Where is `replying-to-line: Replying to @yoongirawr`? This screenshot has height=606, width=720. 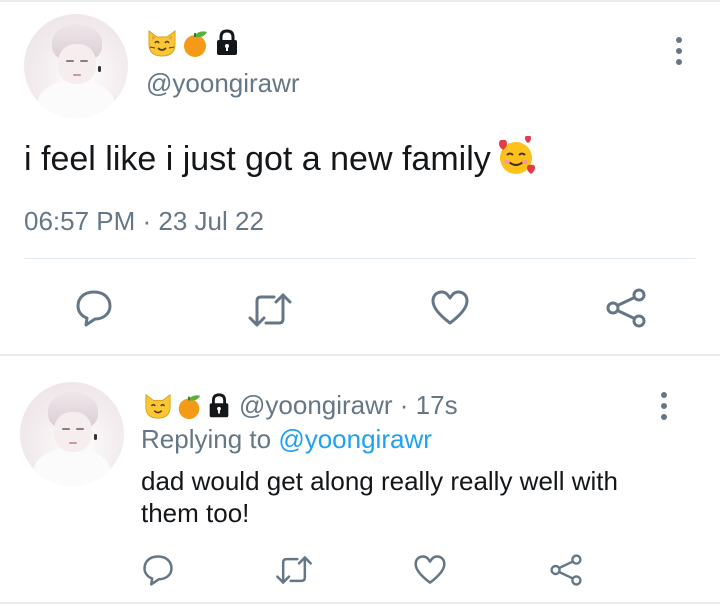 replying-to-line: Replying to @yoongirawr is located at coordinates (286, 439).